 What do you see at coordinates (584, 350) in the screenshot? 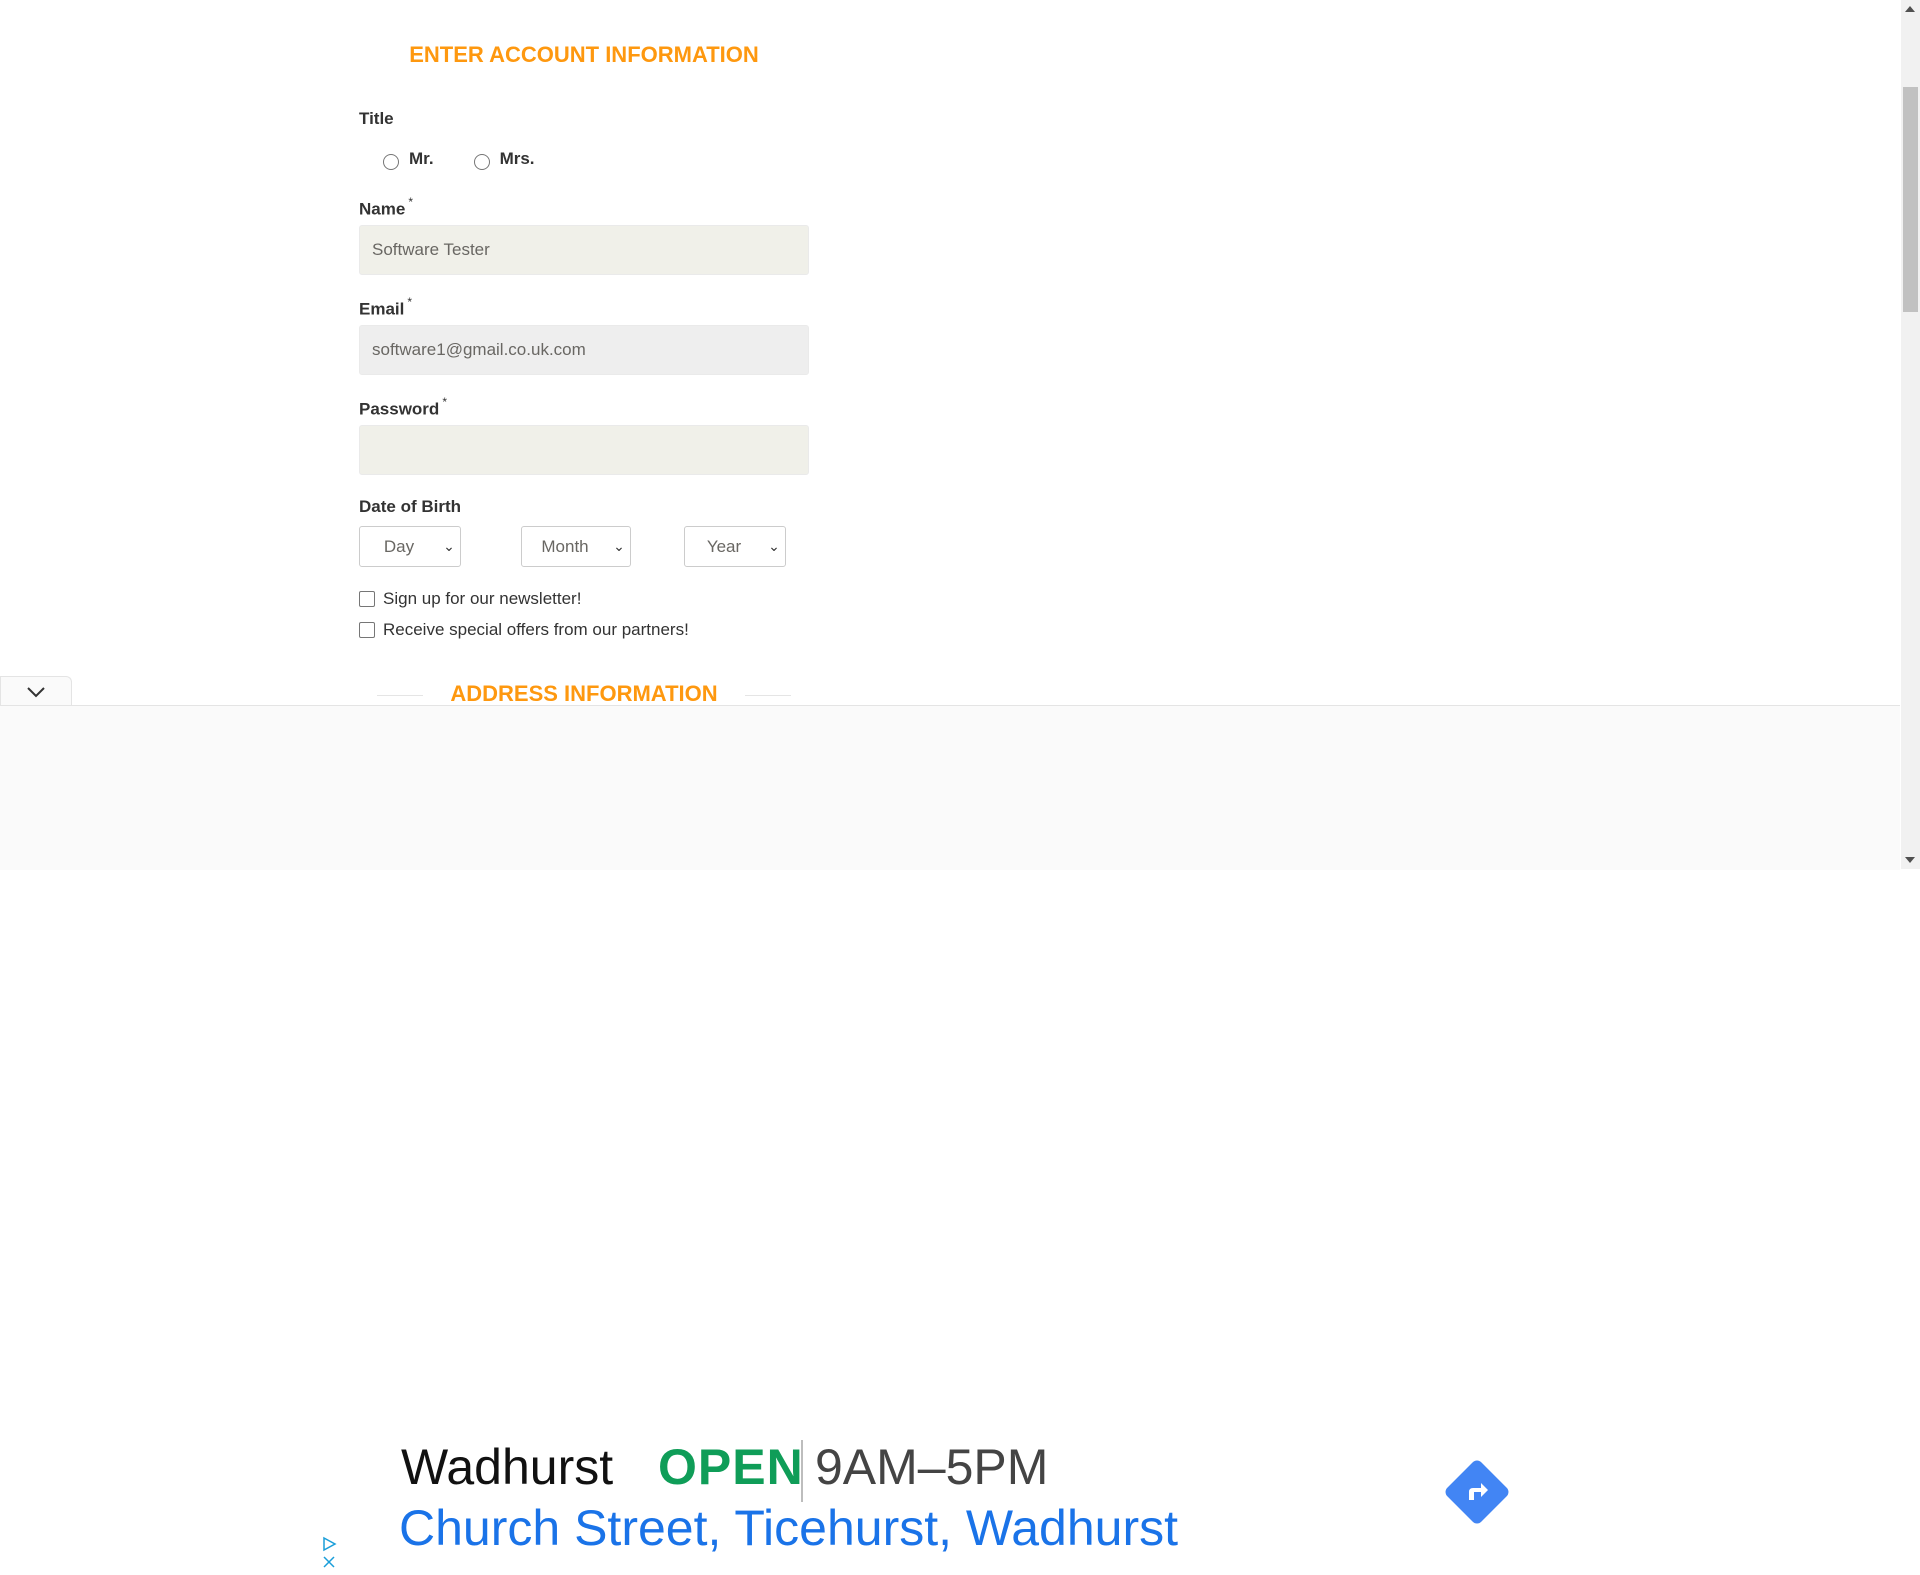
I see `email-input` at bounding box center [584, 350].